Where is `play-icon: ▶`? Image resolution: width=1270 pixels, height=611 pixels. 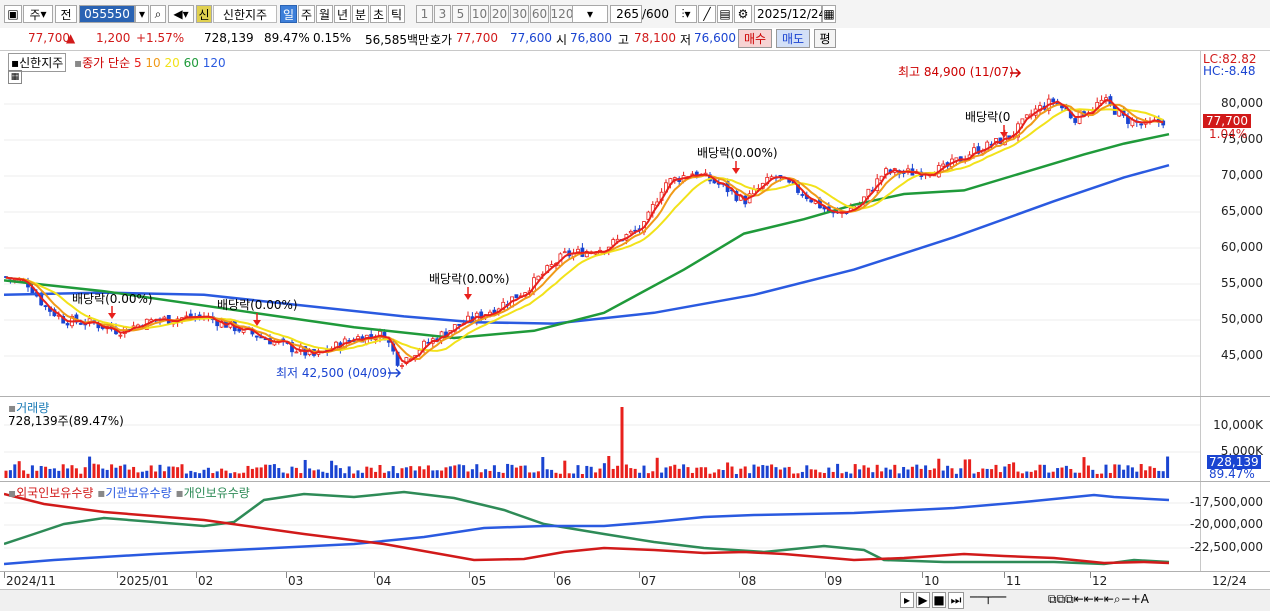 play-icon: ▶ is located at coordinates (923, 600).